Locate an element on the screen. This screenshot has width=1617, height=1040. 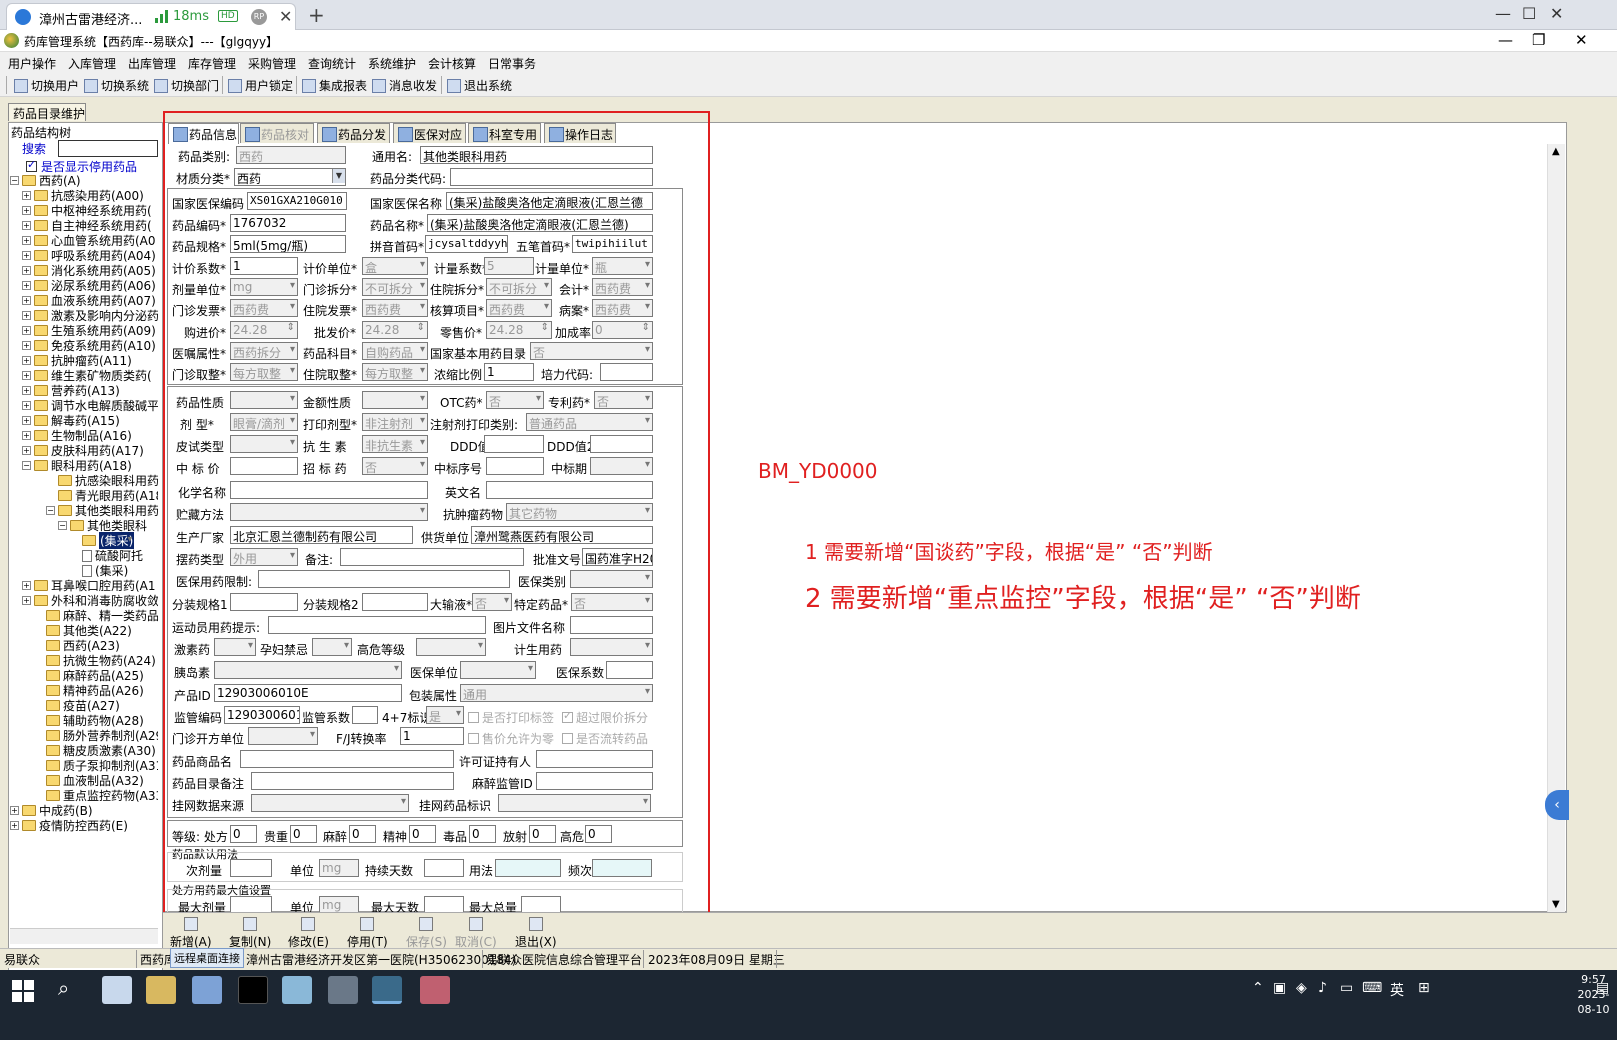
high-risk-select is located at coordinates (451, 647).